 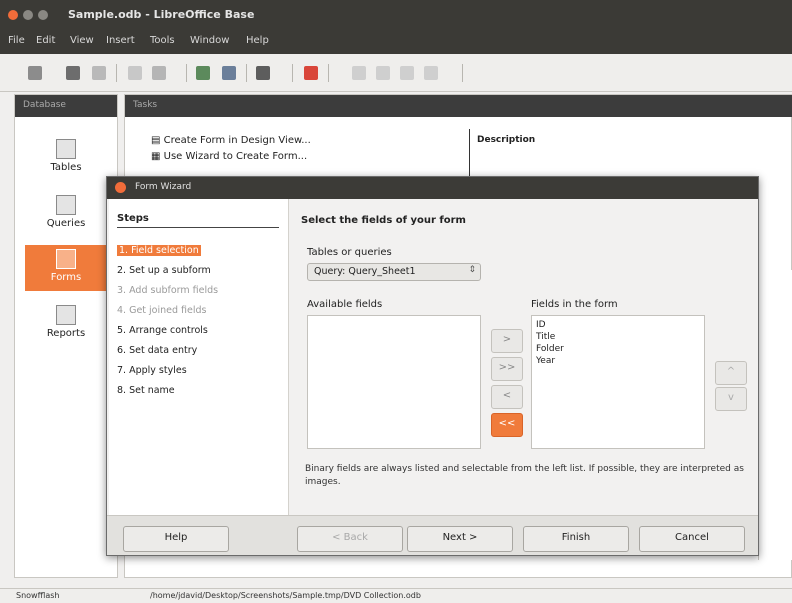 I want to click on forms-list-area, so click(x=775, y=415).